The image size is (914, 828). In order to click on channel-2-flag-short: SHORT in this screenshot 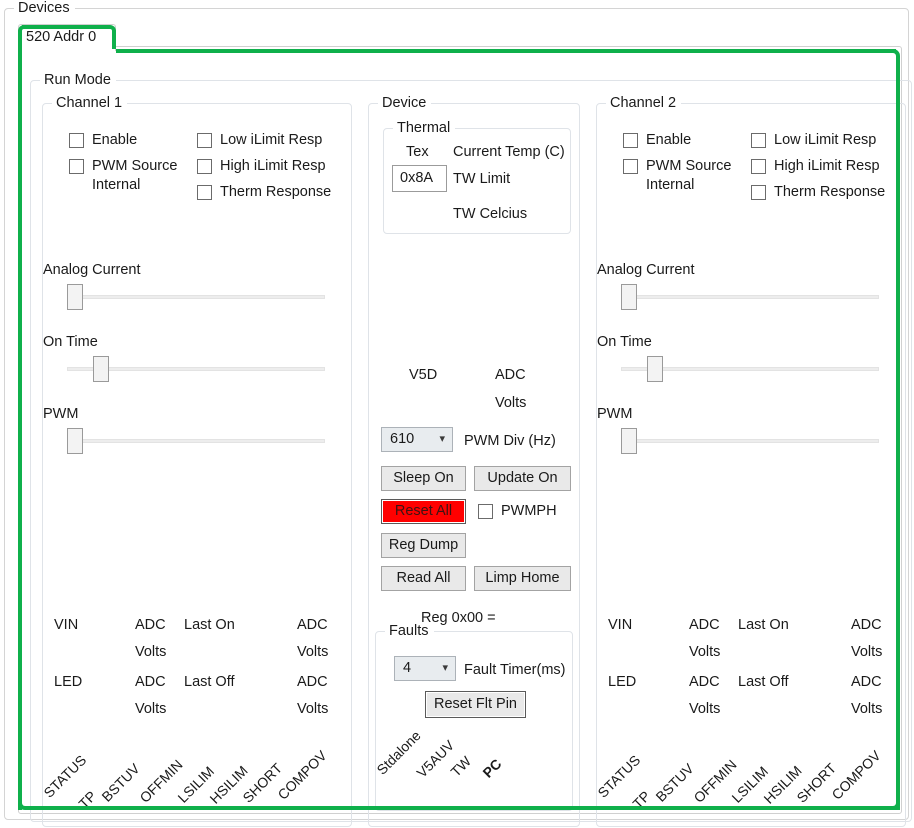, I will do `click(816, 782)`.